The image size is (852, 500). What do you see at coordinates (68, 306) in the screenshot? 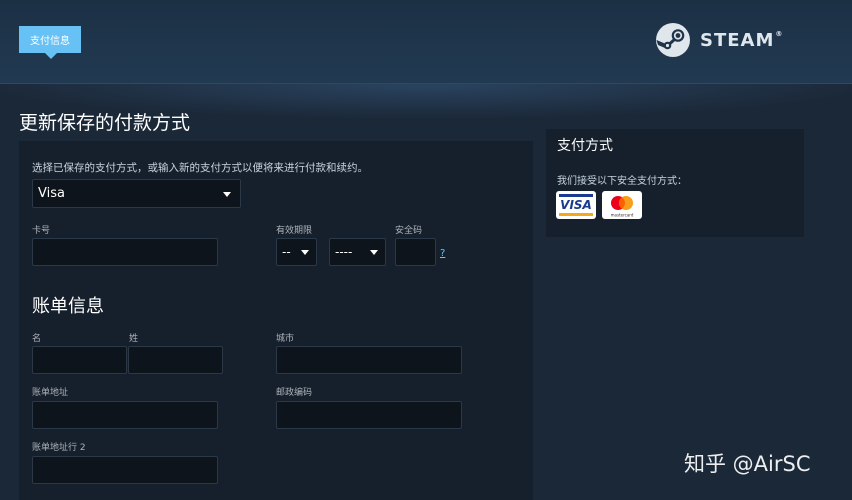
I see `billing-section-title: 账单信息` at bounding box center [68, 306].